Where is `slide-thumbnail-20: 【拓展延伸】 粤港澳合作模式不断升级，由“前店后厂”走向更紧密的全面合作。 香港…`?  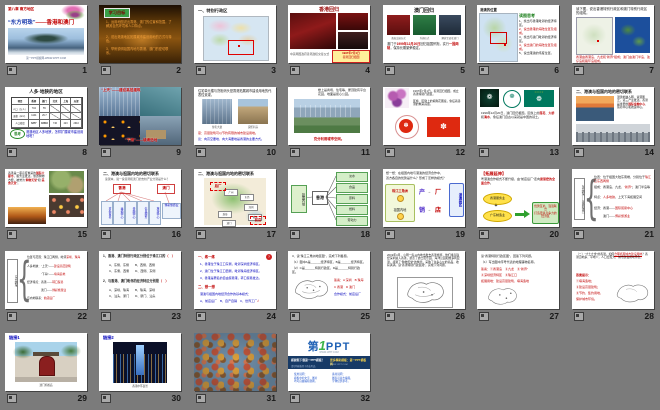 slide-thumbnail-20: 【拓展延伸】 粤港澳合作模式不断升级，由“前店后厂”走向更紧密的全面合作。 香港… is located at coordinates (518, 198).